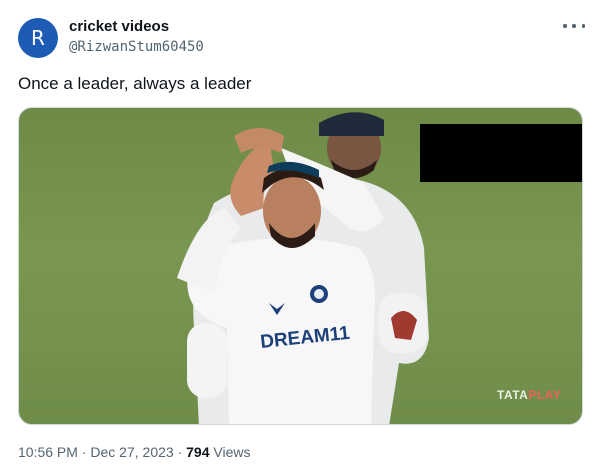 This screenshot has width=595, height=475. What do you see at coordinates (574, 26) in the screenshot?
I see `more-icon` at bounding box center [574, 26].